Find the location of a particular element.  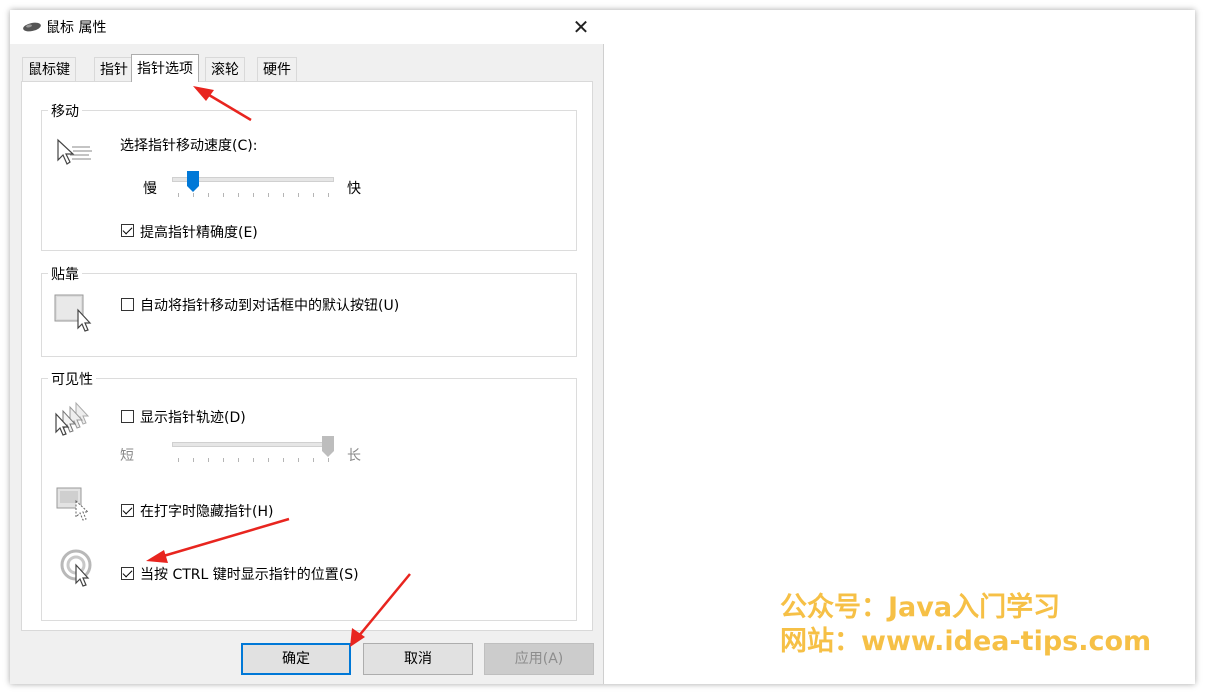

ok-button: 确定 is located at coordinates (296, 659).